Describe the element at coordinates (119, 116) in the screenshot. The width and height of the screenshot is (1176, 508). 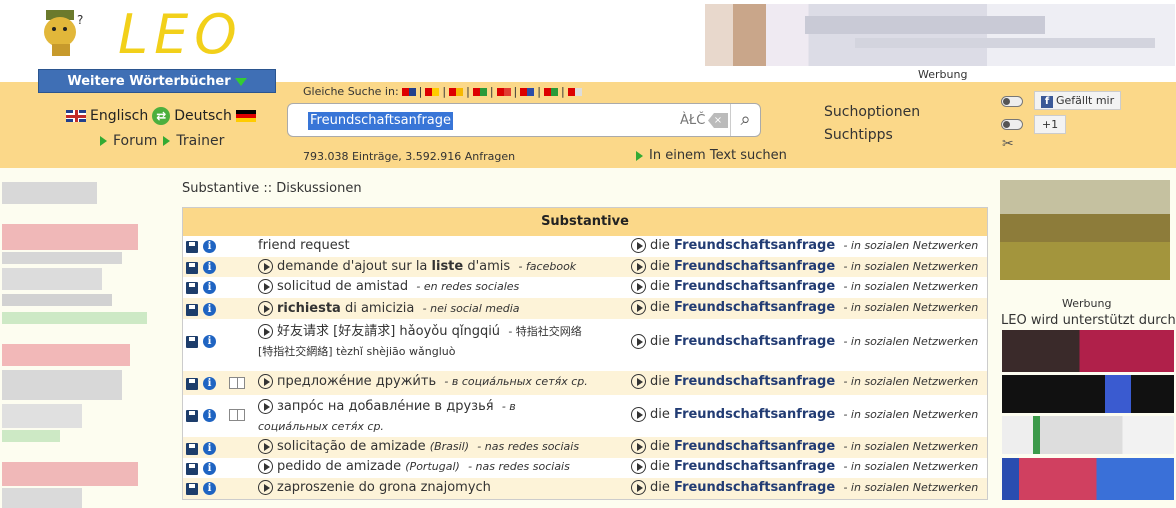
I see `language-left: Englisch` at that location.